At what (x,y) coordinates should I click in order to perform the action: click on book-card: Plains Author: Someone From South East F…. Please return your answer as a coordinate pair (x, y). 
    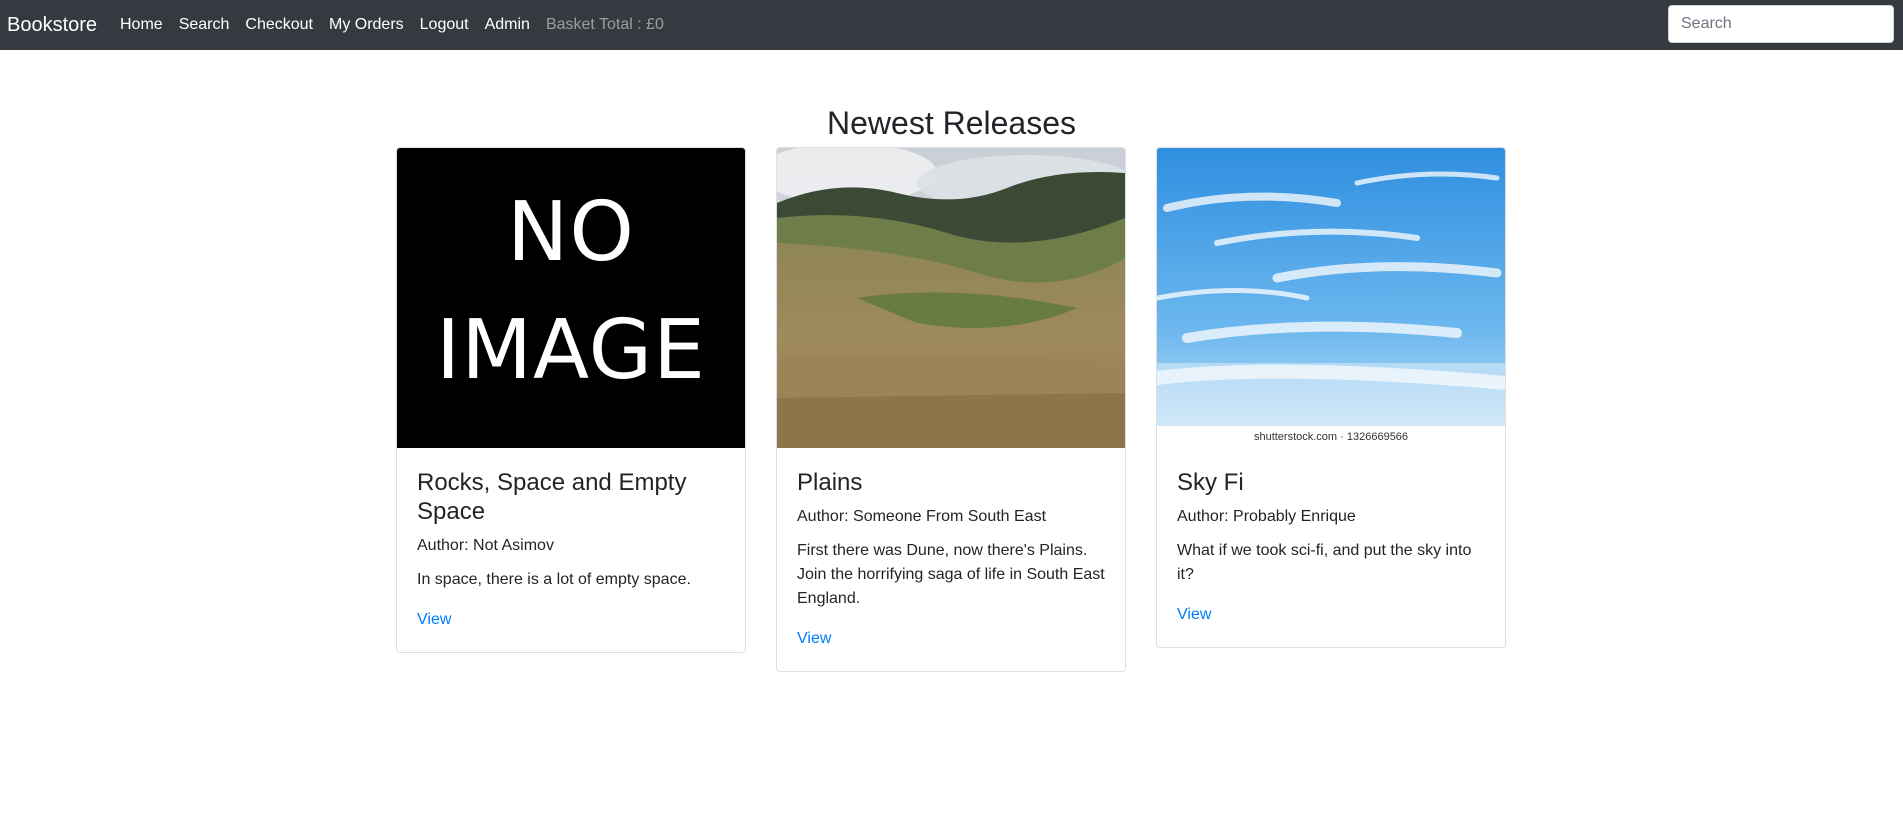
    Looking at the image, I should click on (951, 409).